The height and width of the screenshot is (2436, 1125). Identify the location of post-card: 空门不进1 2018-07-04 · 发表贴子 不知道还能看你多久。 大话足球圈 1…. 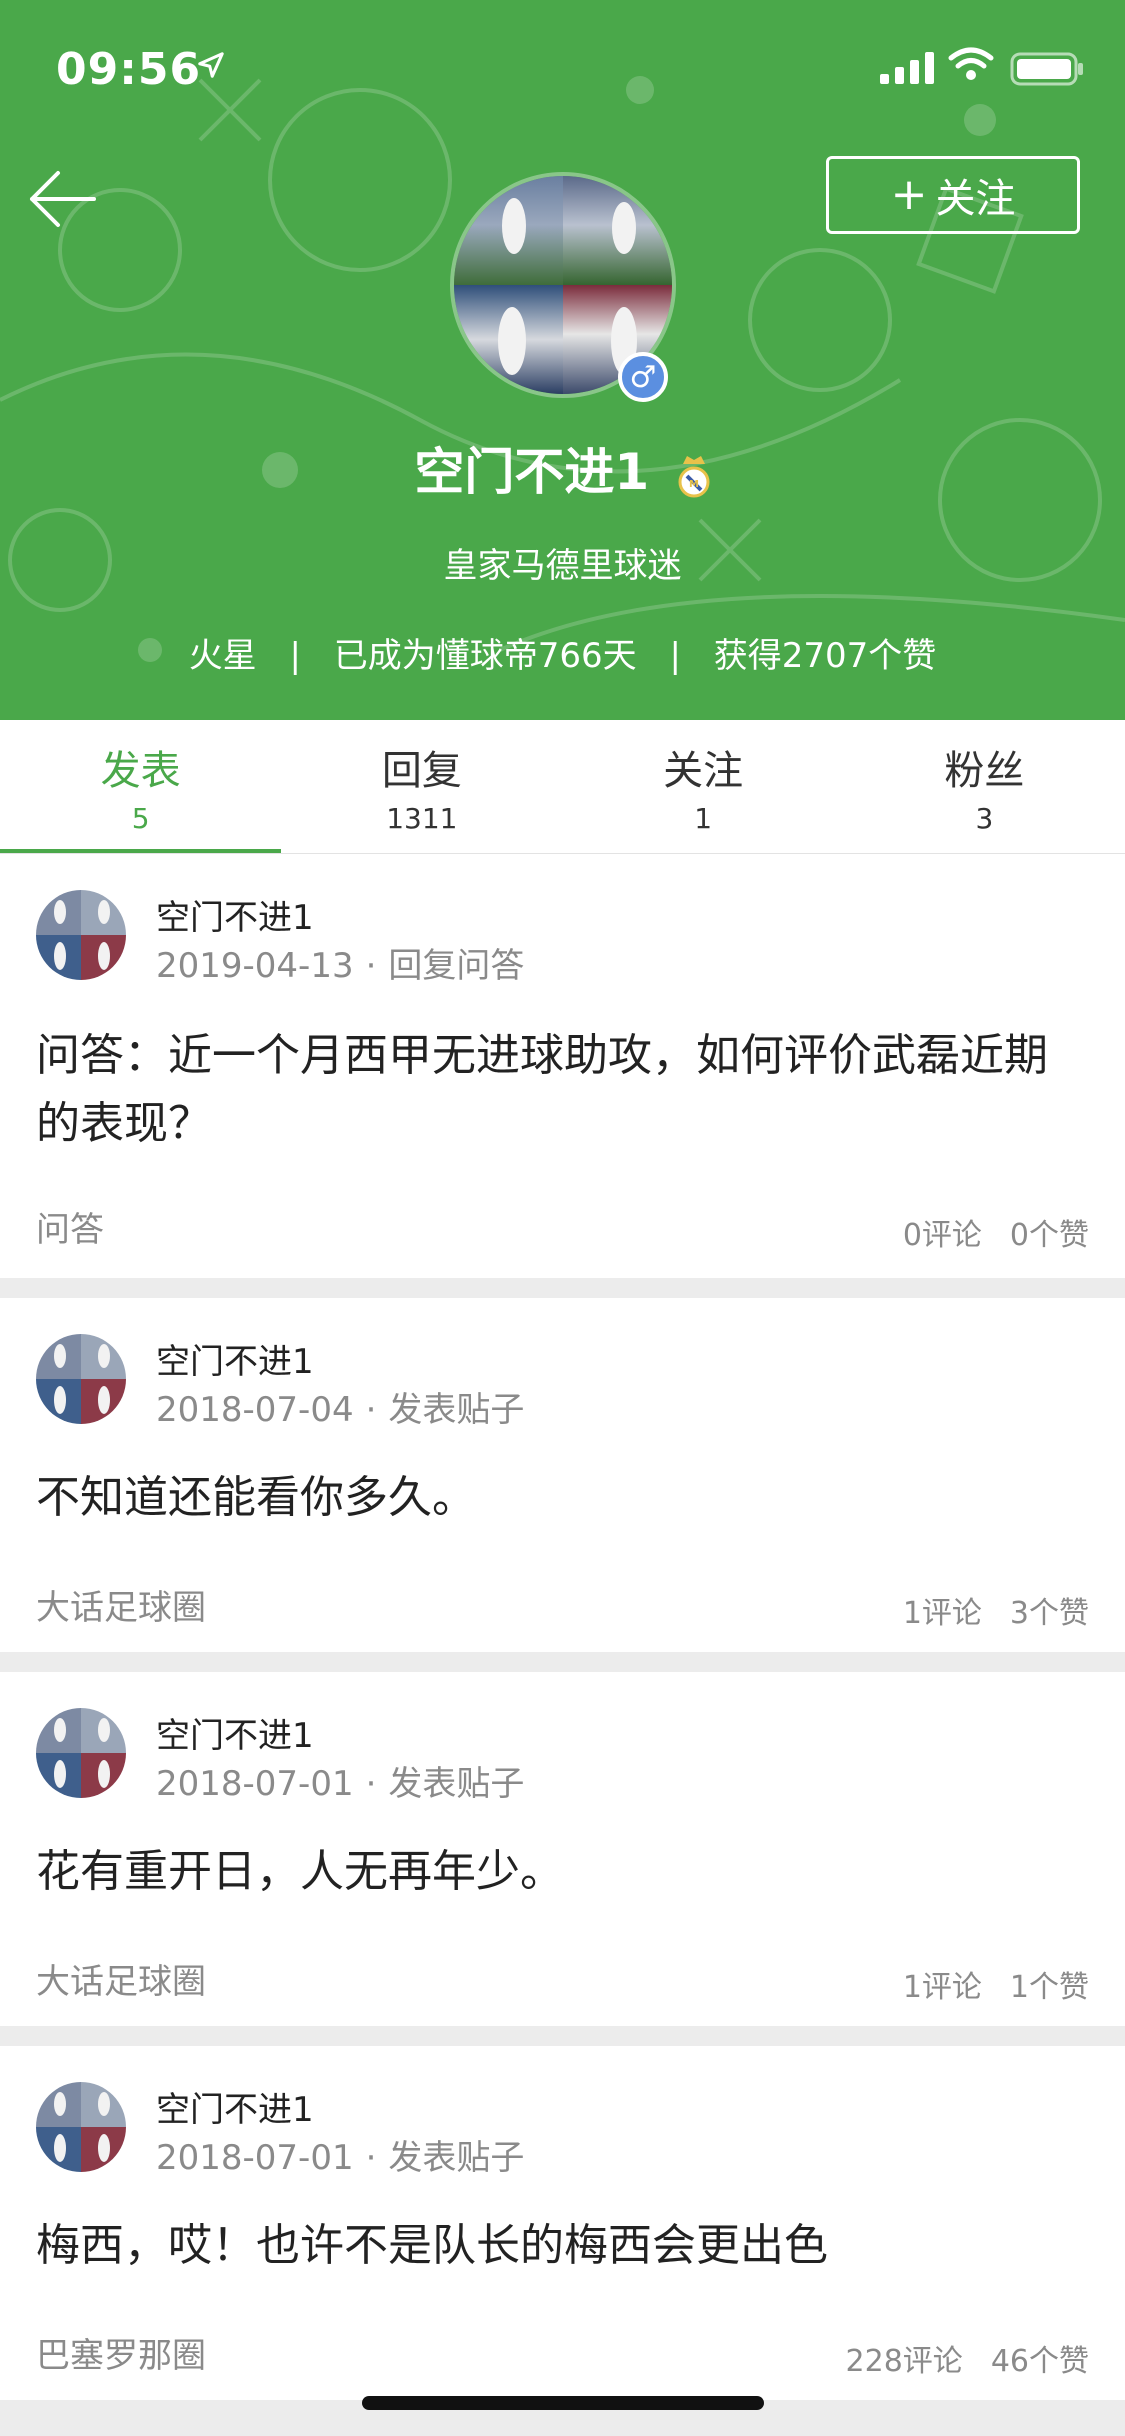
(562, 1475).